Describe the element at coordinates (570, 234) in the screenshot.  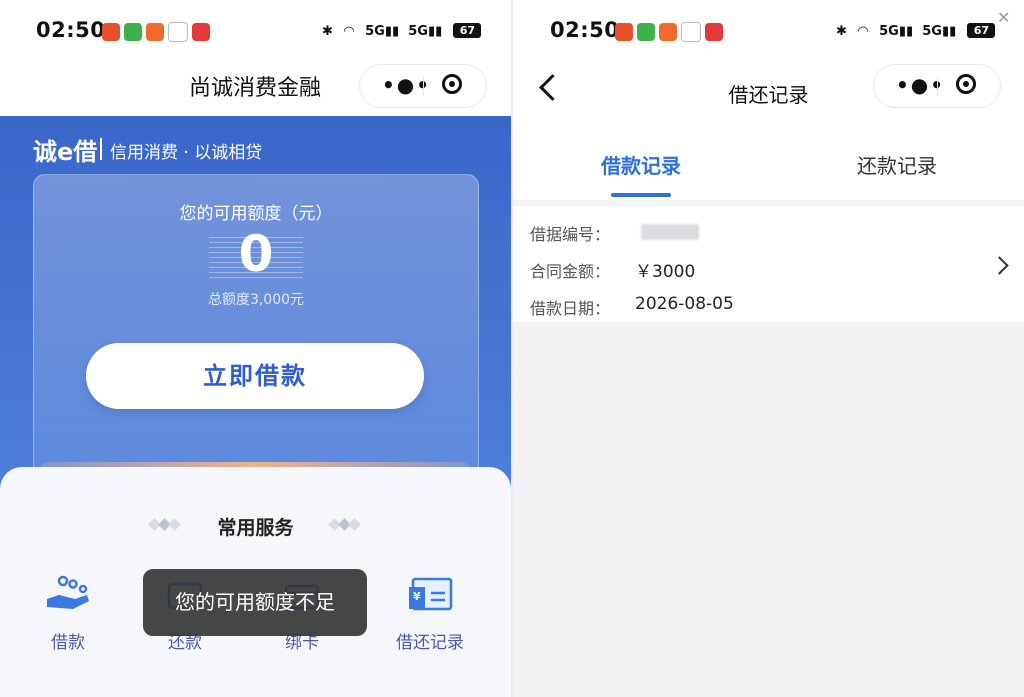
I see `record-id-label: 借据编号：` at that location.